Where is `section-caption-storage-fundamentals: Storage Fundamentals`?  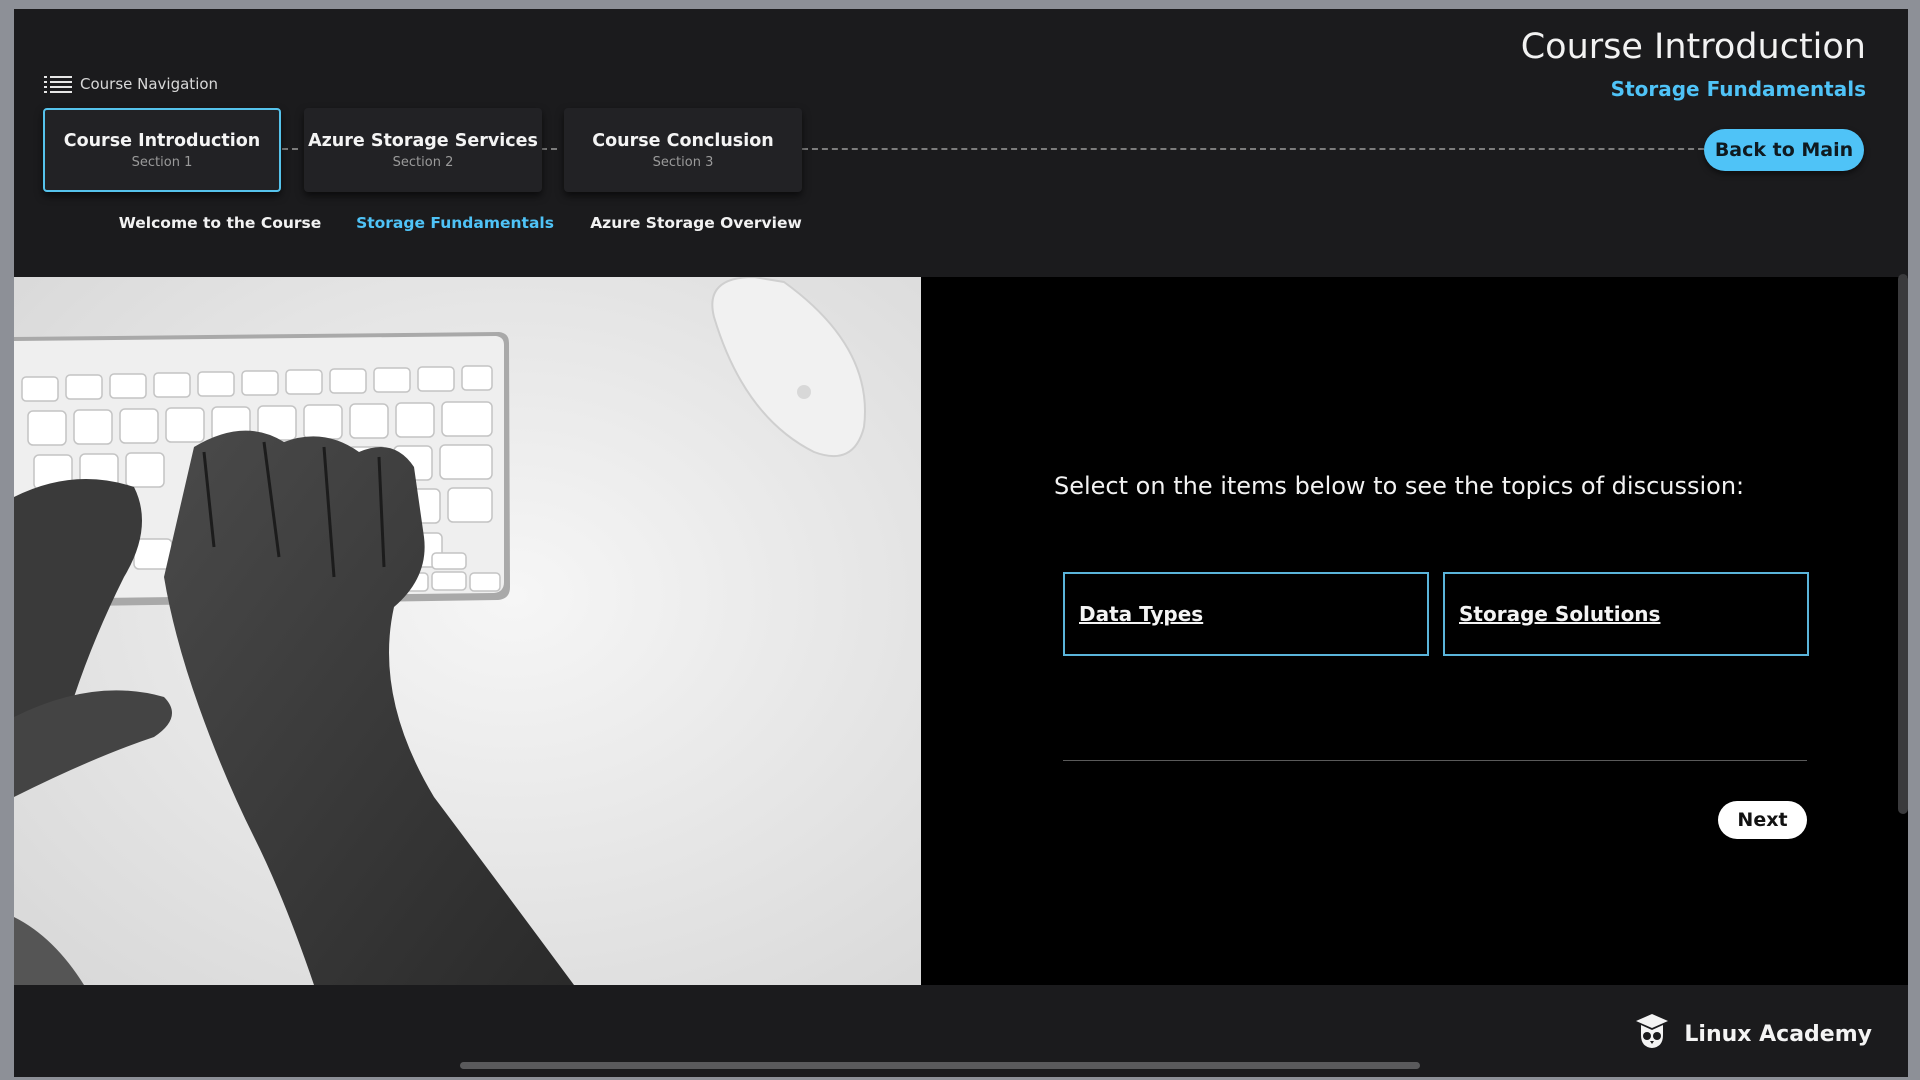
section-caption-storage-fundamentals: Storage Fundamentals is located at coordinates (455, 223).